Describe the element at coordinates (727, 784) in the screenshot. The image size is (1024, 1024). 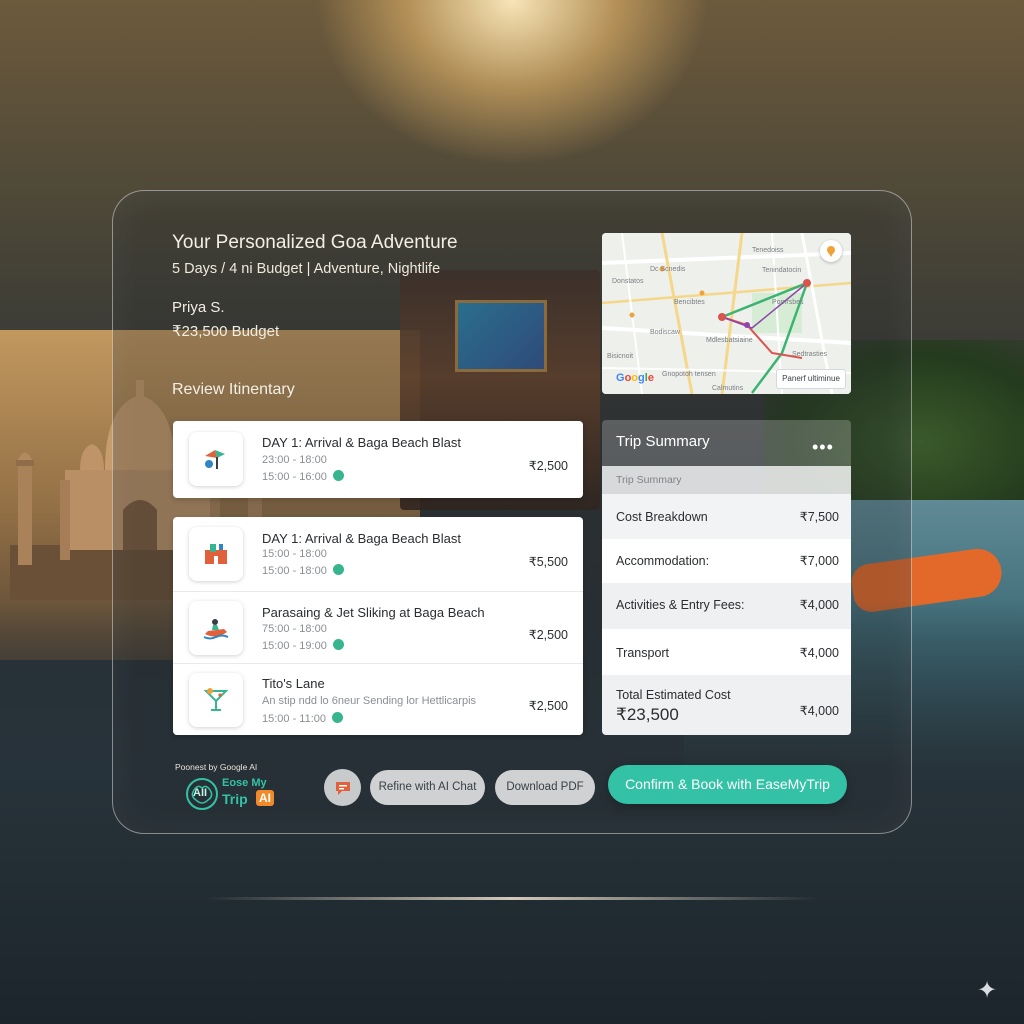
I see `confirm-book-button: Confirm & Book with EaseMyTrip` at that location.